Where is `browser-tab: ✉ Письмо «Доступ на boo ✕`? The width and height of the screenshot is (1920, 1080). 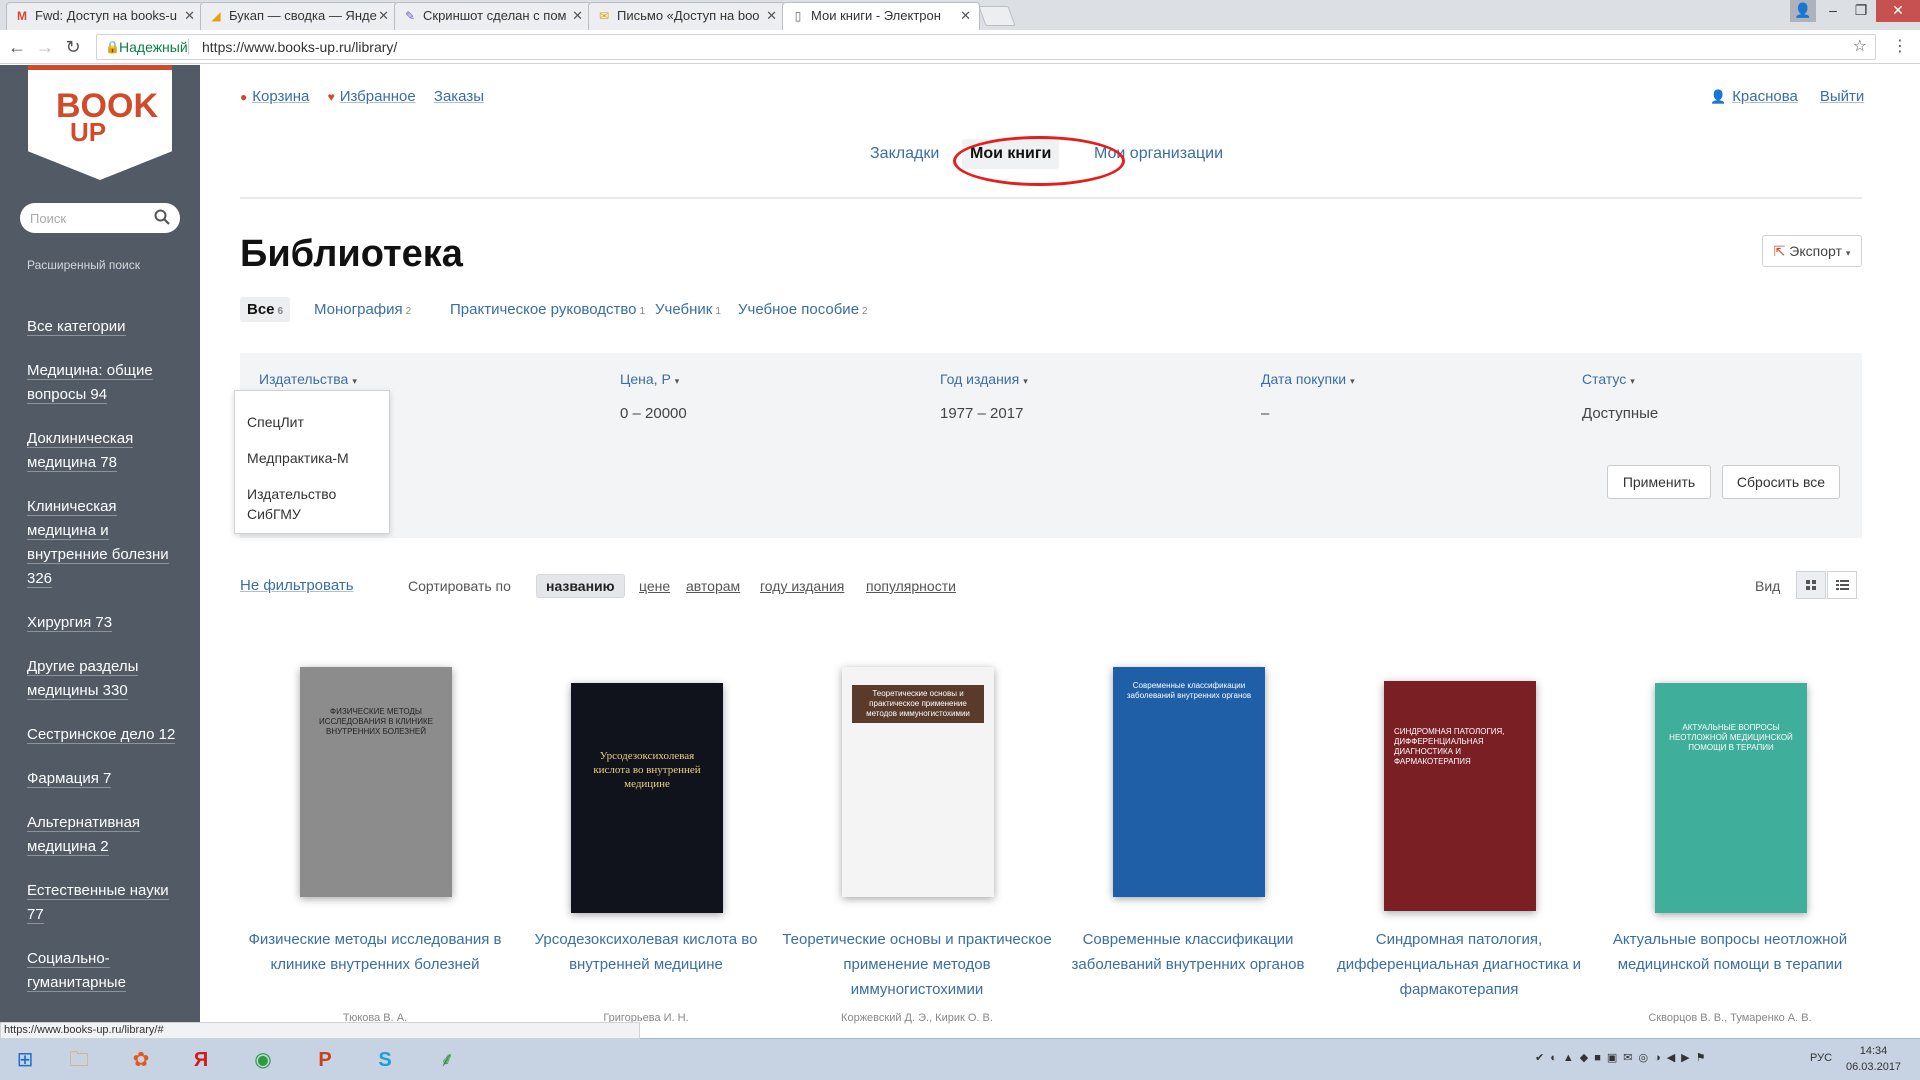
browser-tab: ✉ Письмо «Доступ на boo ✕ is located at coordinates (687, 16).